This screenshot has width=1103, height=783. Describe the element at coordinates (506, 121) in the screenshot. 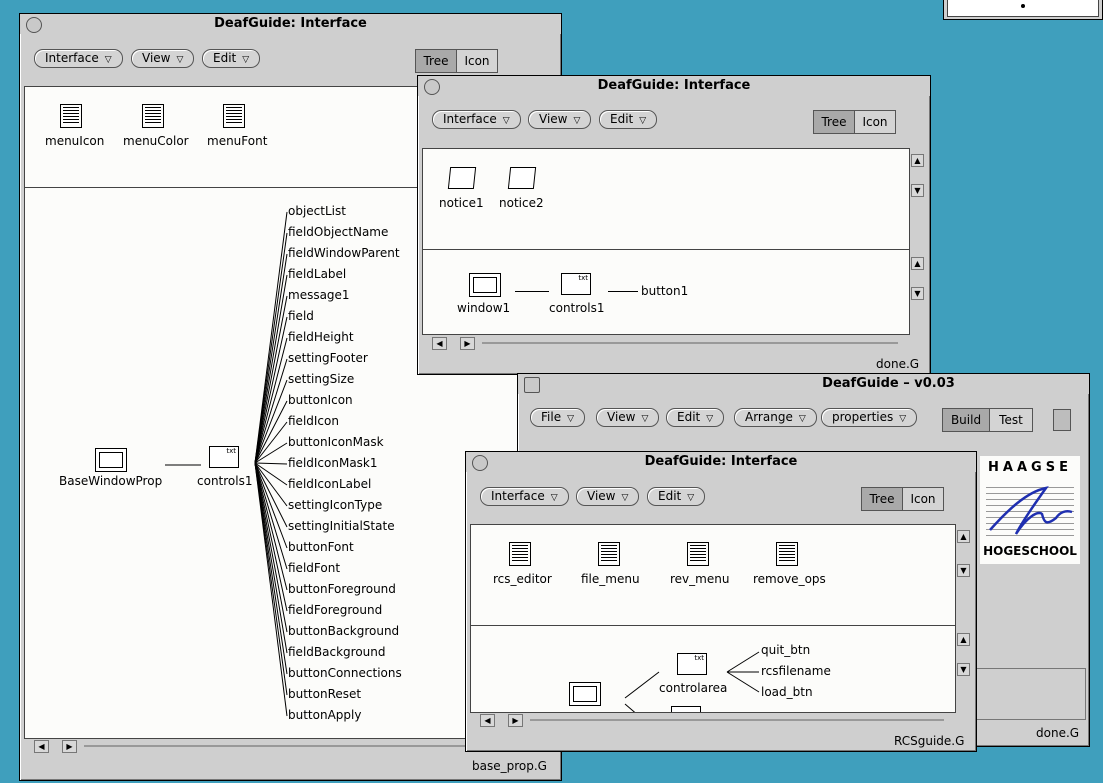

I see `dropdown-icon: ▽` at that location.